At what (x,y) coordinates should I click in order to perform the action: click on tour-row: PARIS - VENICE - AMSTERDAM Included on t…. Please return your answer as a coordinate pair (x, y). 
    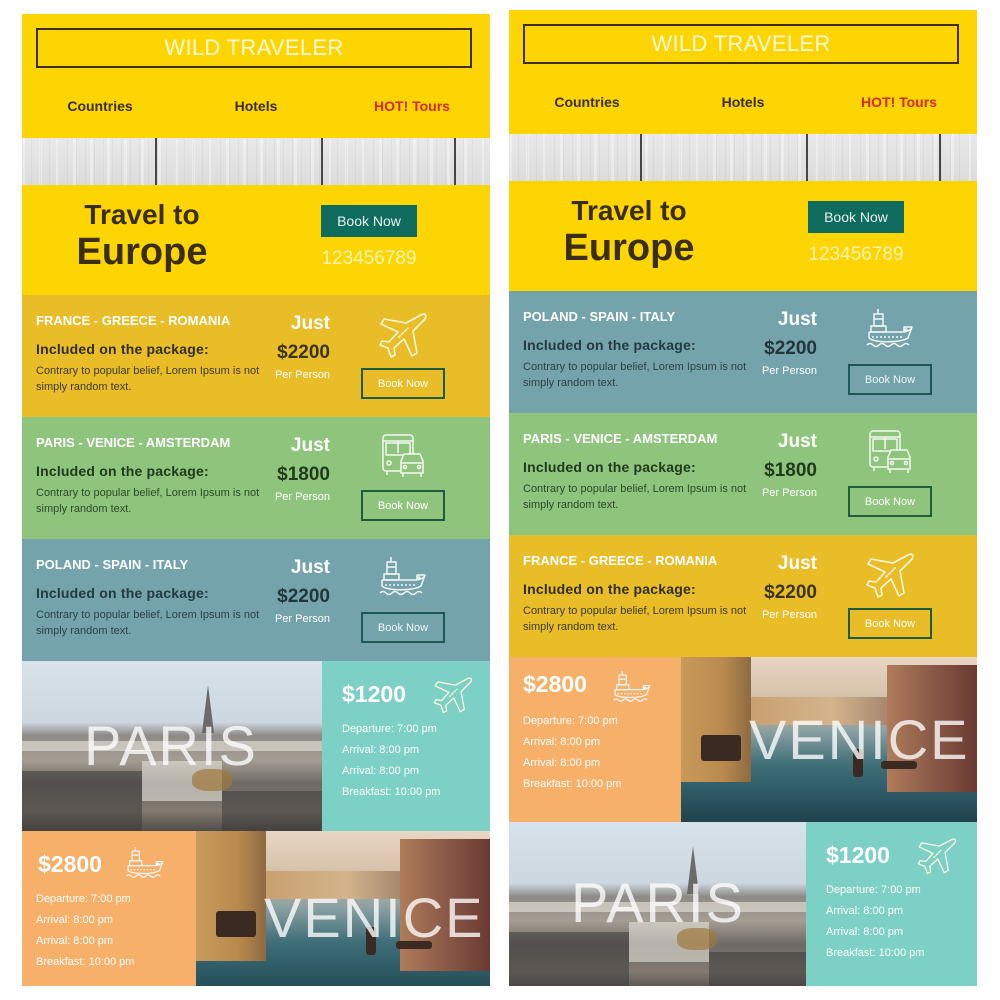
    Looking at the image, I should click on (256, 478).